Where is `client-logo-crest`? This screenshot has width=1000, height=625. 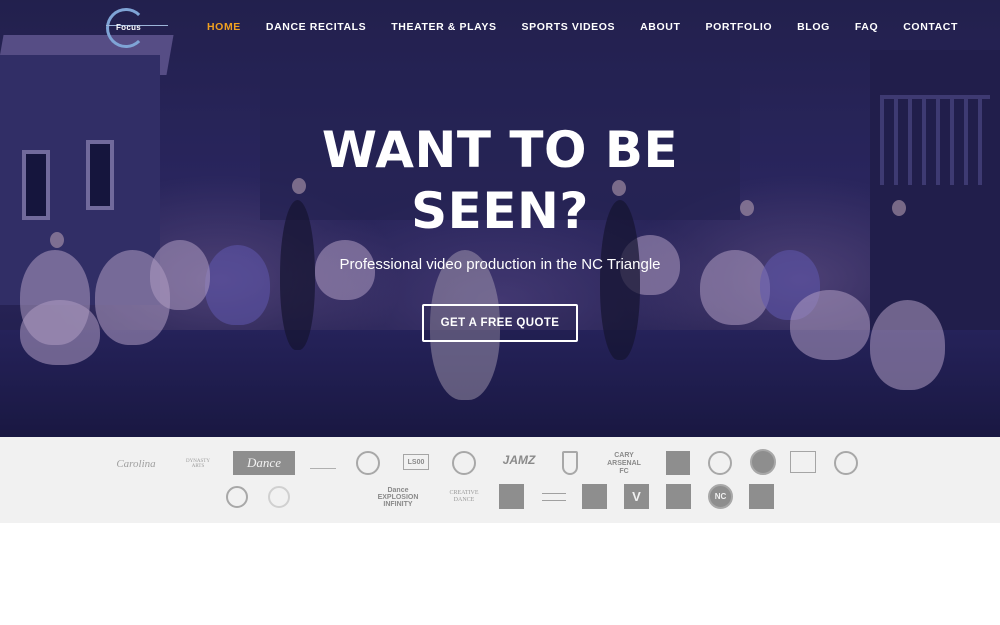
client-logo-crest is located at coordinates (678, 496).